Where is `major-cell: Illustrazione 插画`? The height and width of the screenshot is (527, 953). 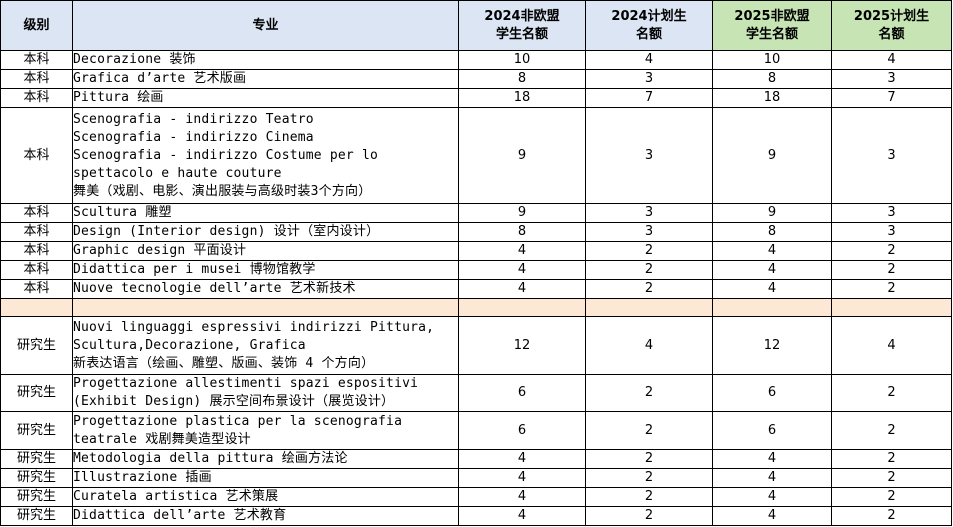 major-cell: Illustrazione 插画 is located at coordinates (265, 478).